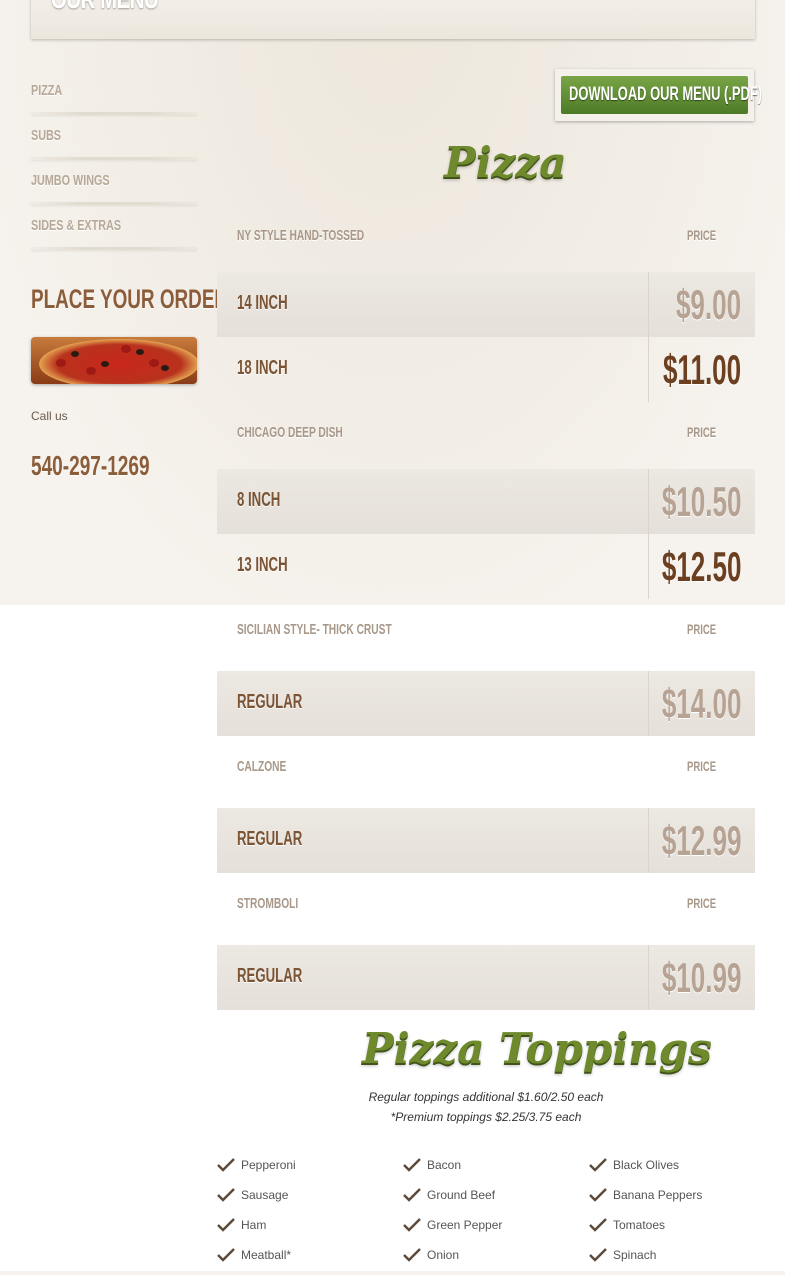 Image resolution: width=785 pixels, height=1275 pixels. I want to click on topping-name: Green Pepper, so click(465, 1225).